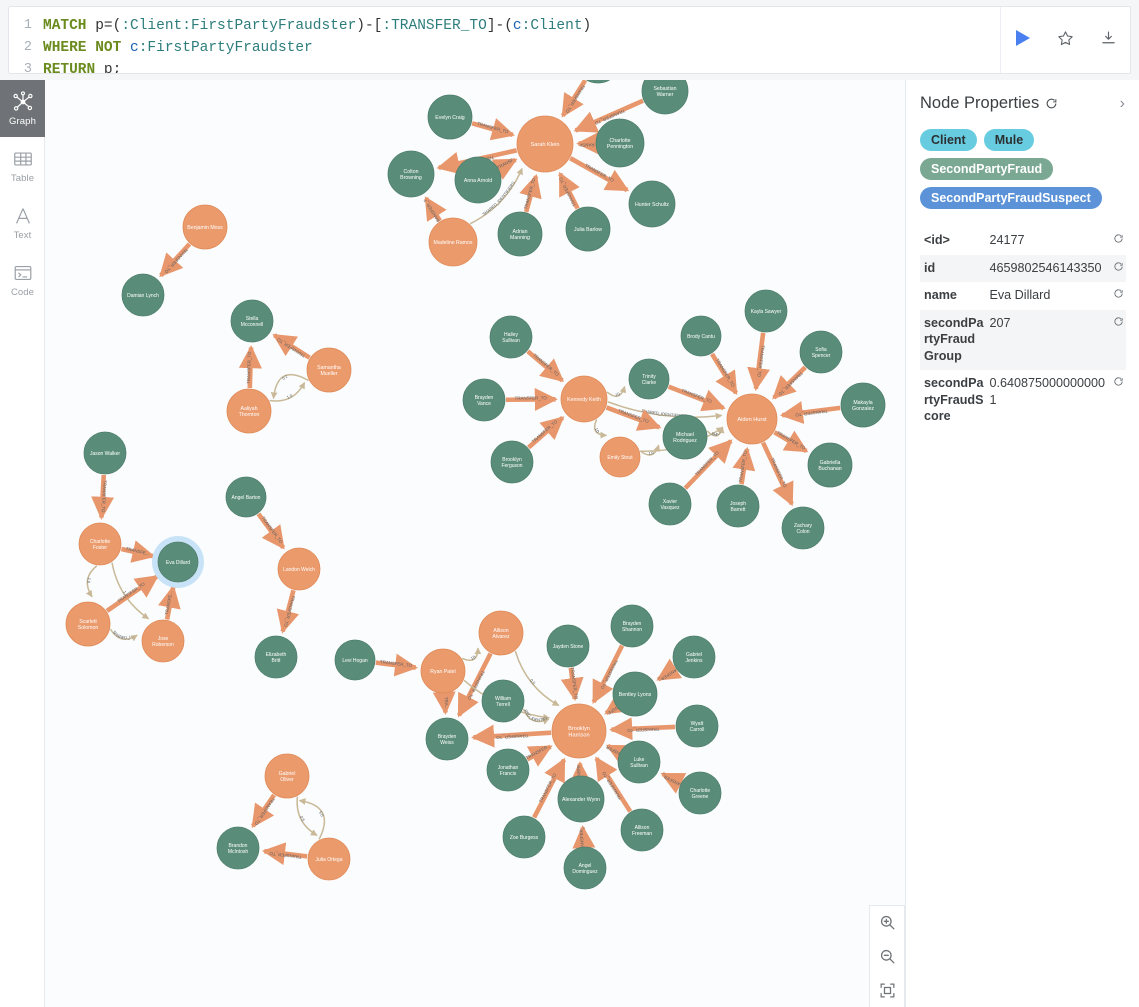 Image resolution: width=1139 pixels, height=1007 pixels. What do you see at coordinates (478, 180) in the screenshot?
I see `graph-node: Anna Arnold` at bounding box center [478, 180].